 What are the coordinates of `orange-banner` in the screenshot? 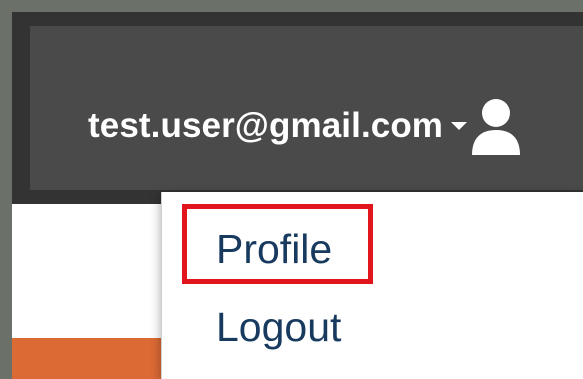 It's located at (92, 358).